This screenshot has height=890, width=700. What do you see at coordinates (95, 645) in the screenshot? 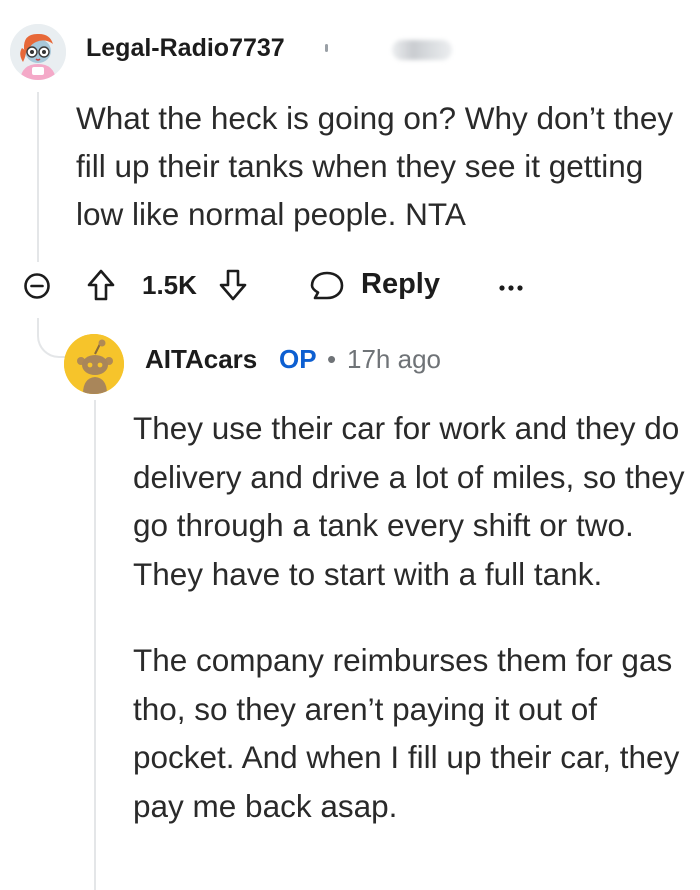
I see `reply-thread-line` at bounding box center [95, 645].